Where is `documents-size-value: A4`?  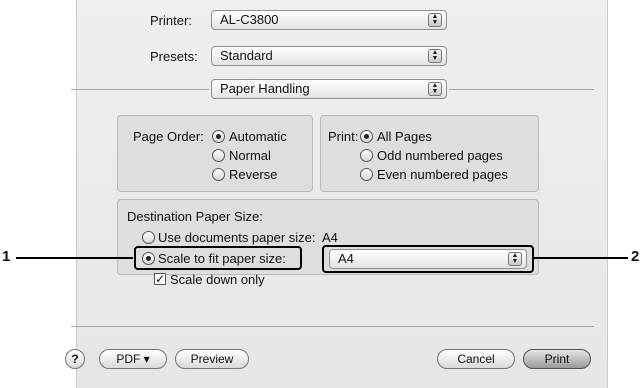
documents-size-value: A4 is located at coordinates (330, 237).